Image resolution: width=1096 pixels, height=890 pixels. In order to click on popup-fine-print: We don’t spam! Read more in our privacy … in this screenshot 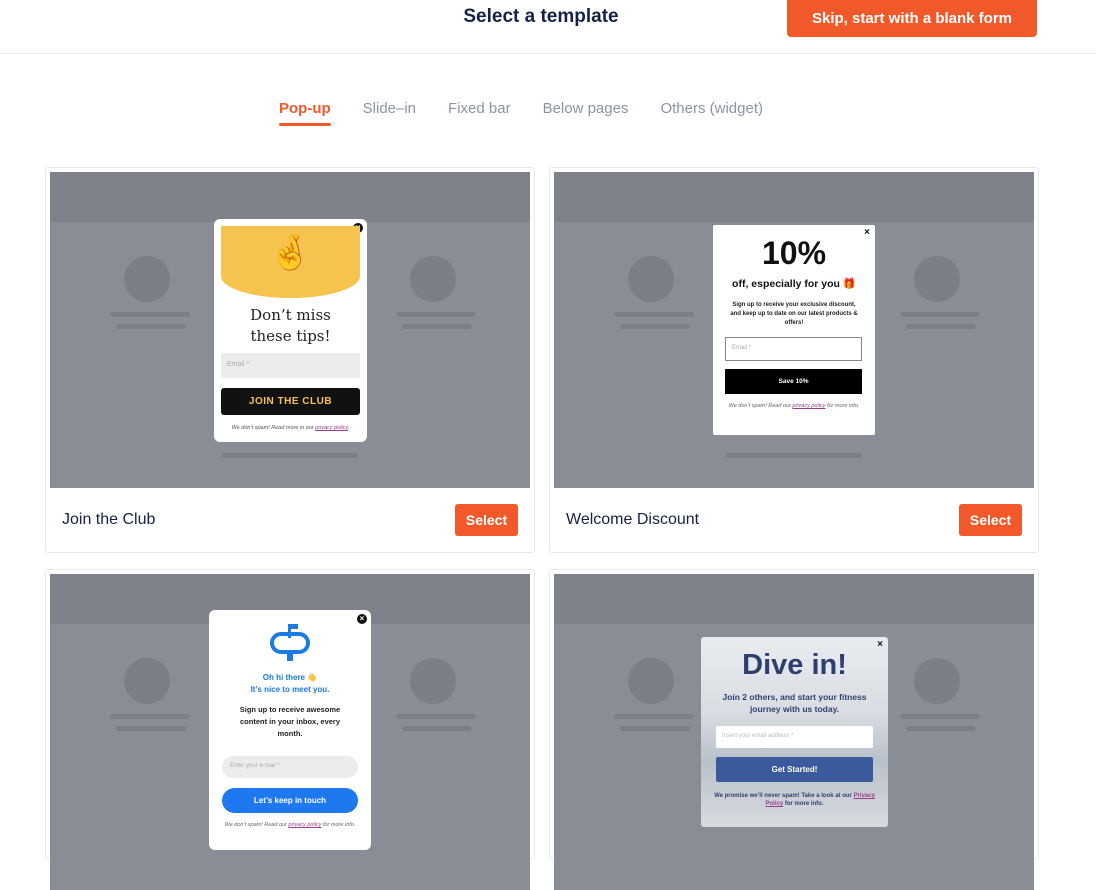, I will do `click(290, 428)`.